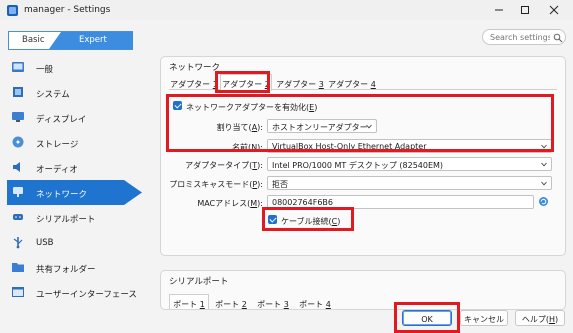 The height and width of the screenshot is (333, 573). I want to click on refresh-mac-icon, so click(543, 201).